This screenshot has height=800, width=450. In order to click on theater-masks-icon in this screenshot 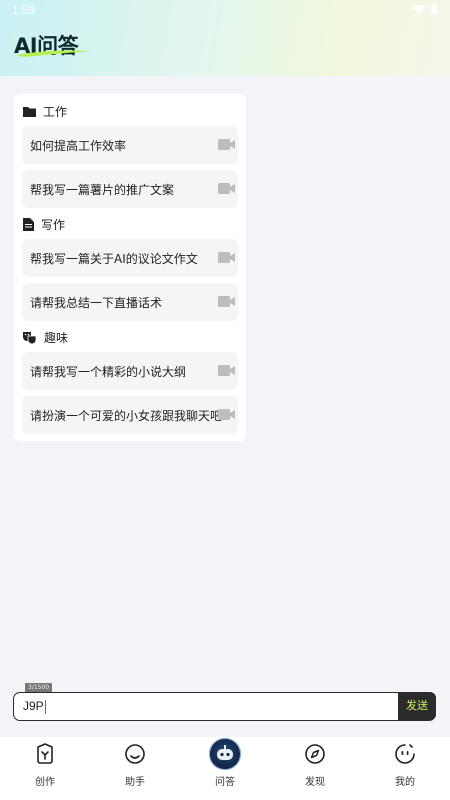, I will do `click(30, 337)`.